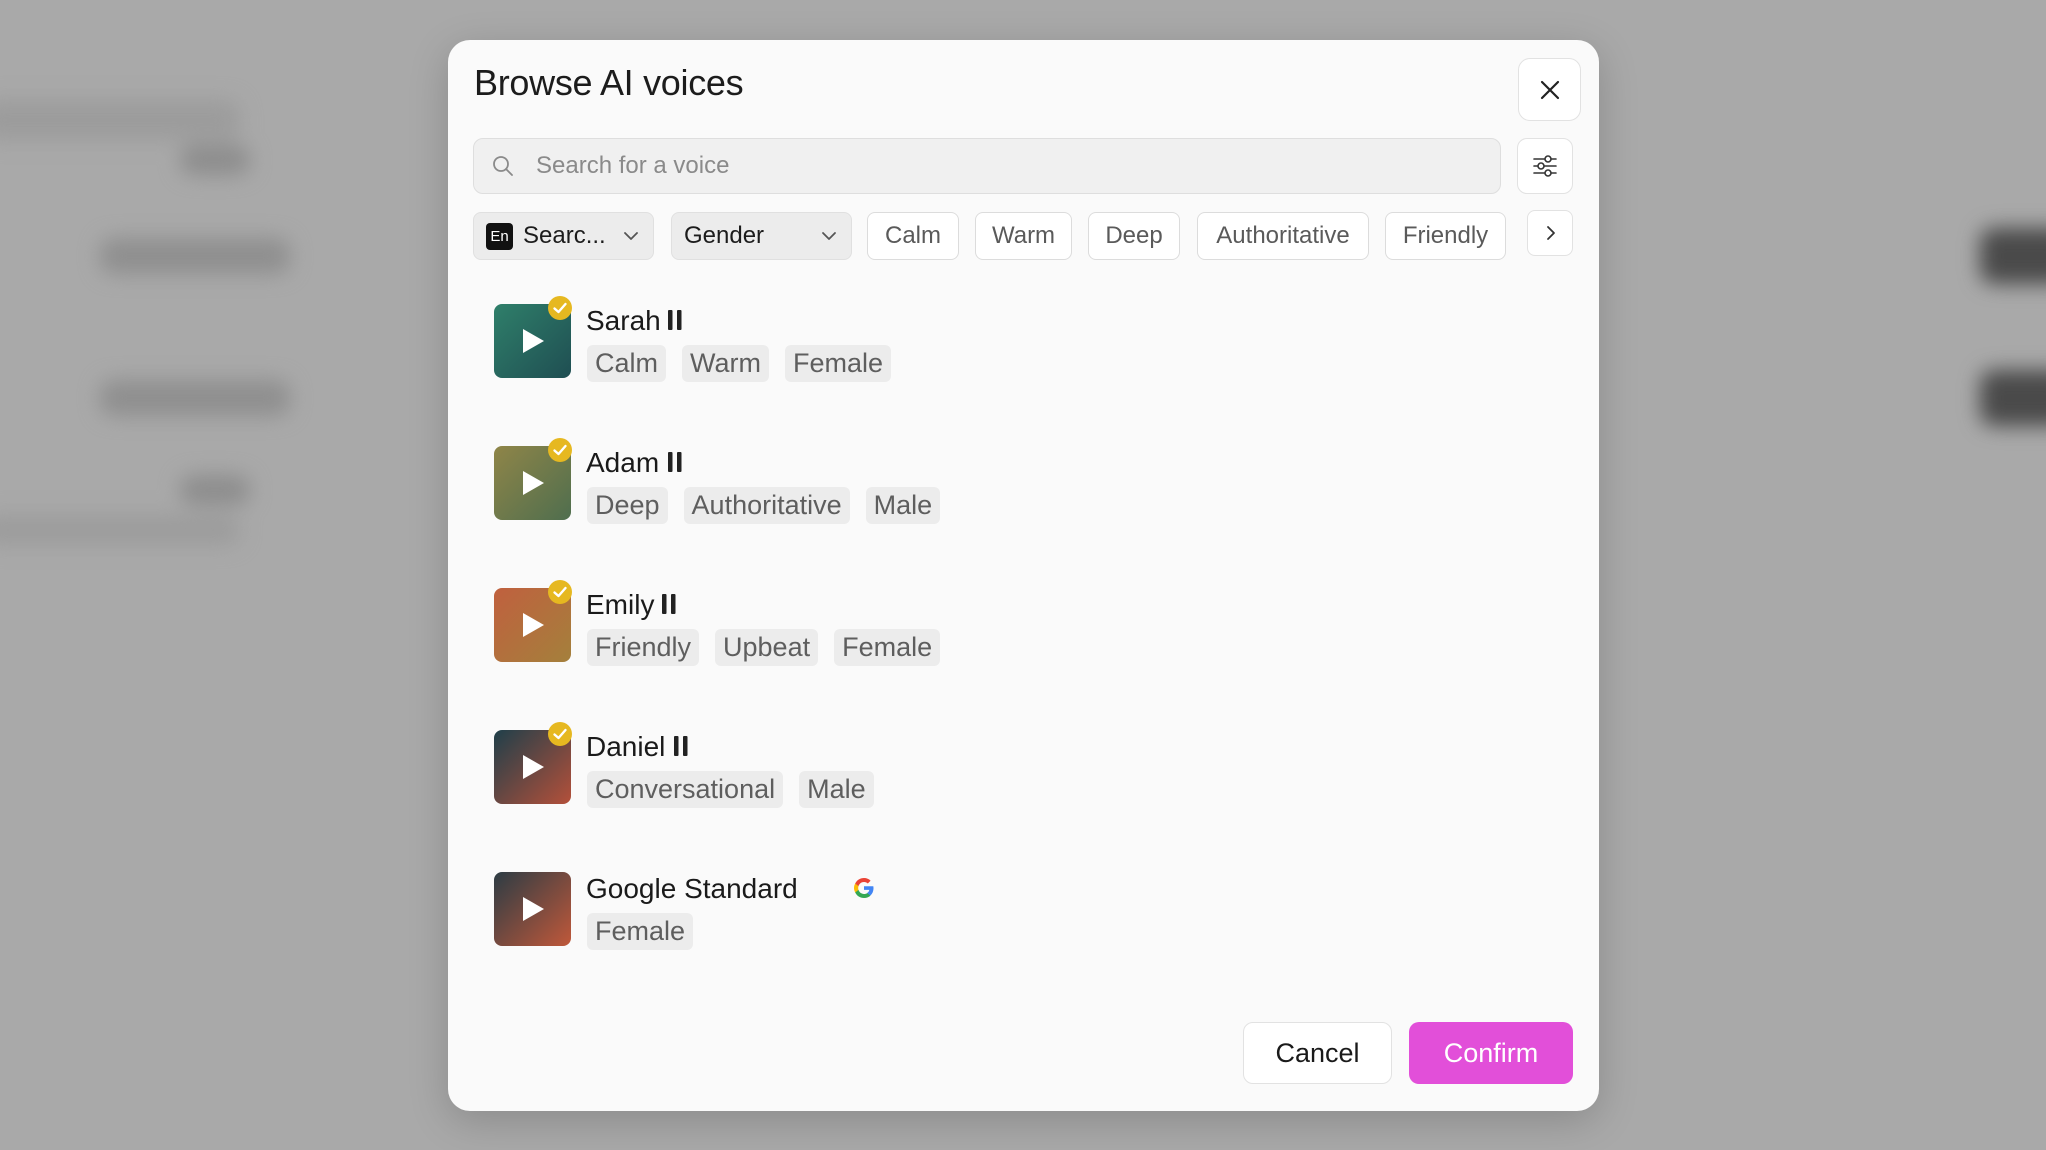 The height and width of the screenshot is (1150, 2046). Describe the element at coordinates (1014, 337) in the screenshot. I see `voice-item-sarah: Sarah Calm Warm Female` at that location.